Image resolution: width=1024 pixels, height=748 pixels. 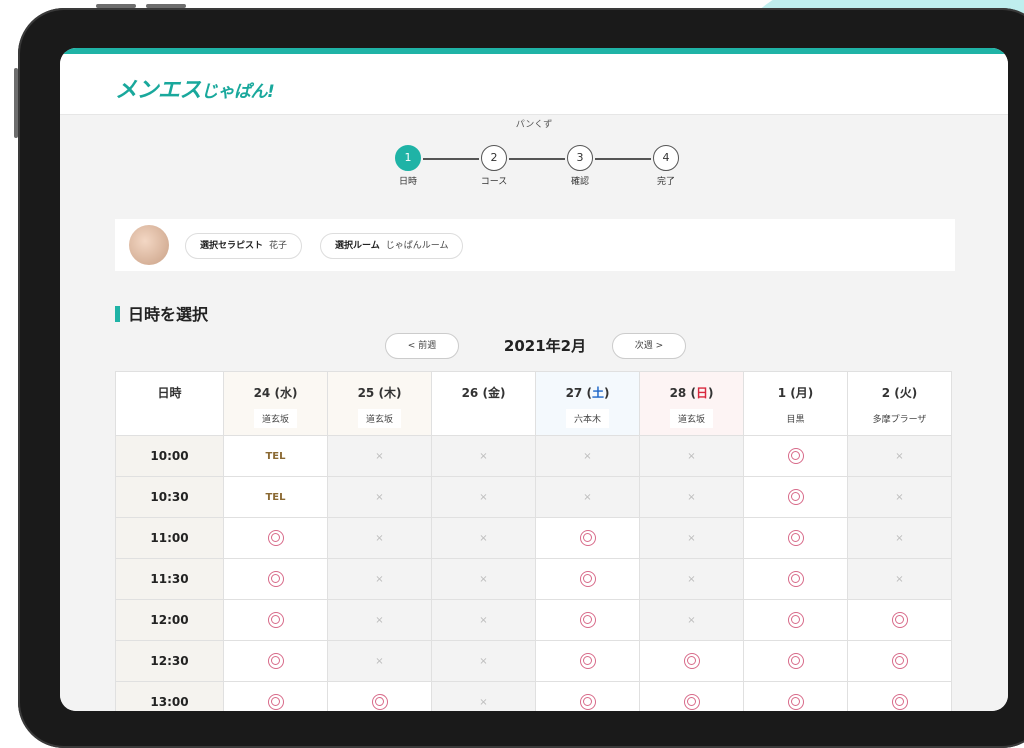 What do you see at coordinates (533, 538) in the screenshot?
I see `time-row: 11:00 × × × ×` at bounding box center [533, 538].